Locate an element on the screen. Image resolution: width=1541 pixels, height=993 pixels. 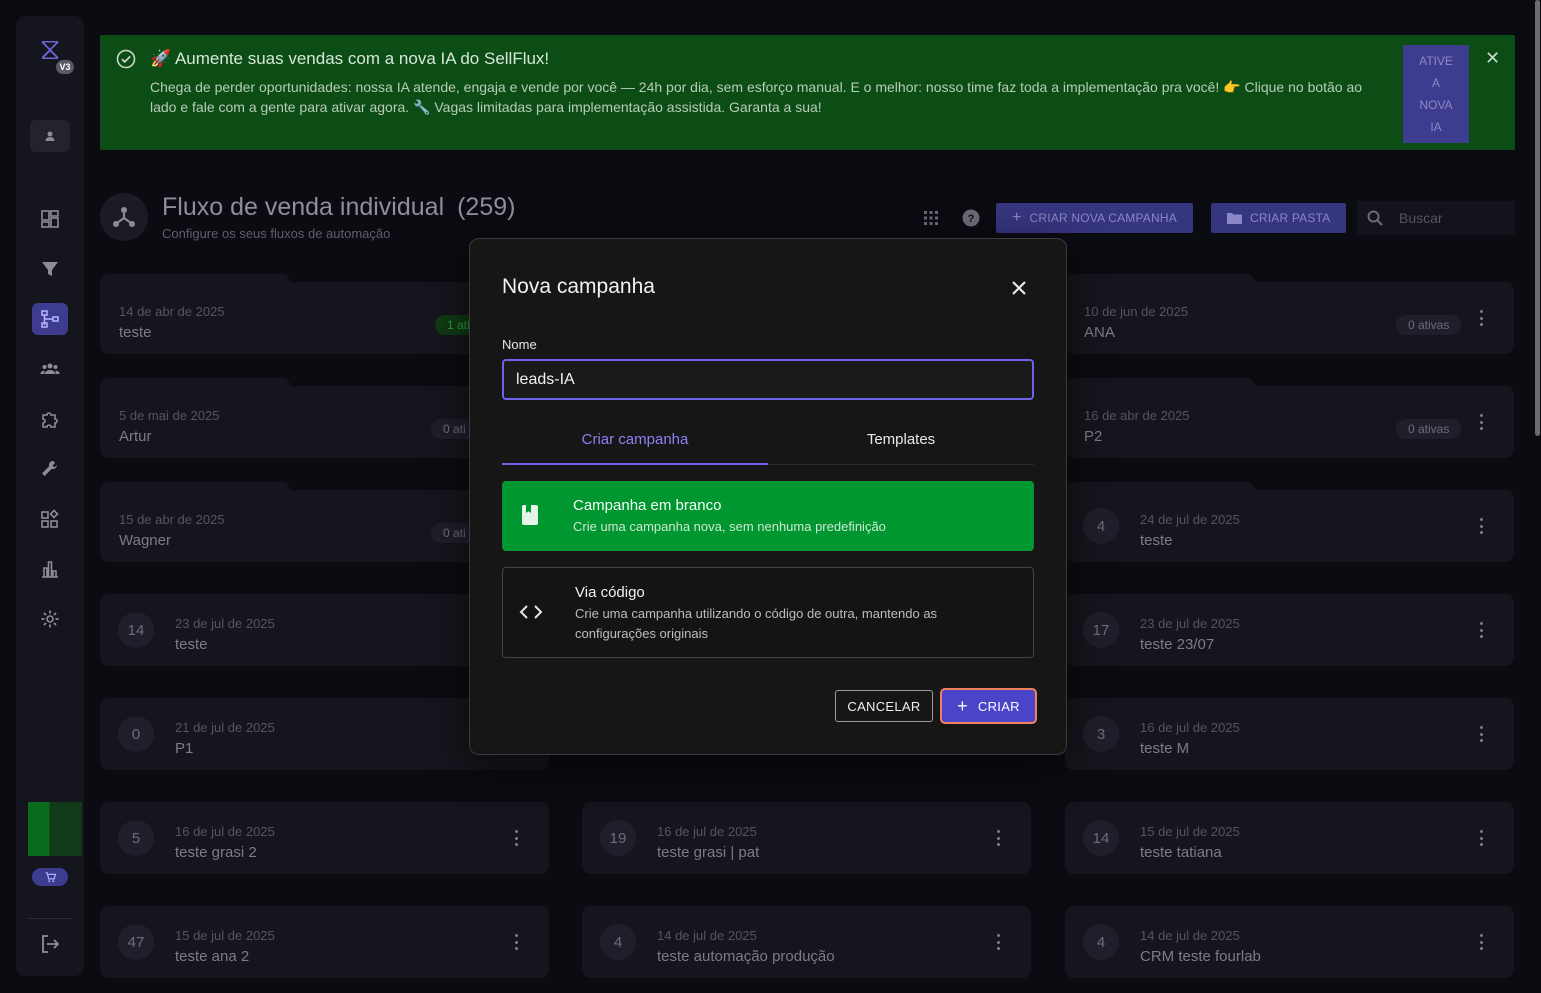
grid-view-button is located at coordinates (931, 218).